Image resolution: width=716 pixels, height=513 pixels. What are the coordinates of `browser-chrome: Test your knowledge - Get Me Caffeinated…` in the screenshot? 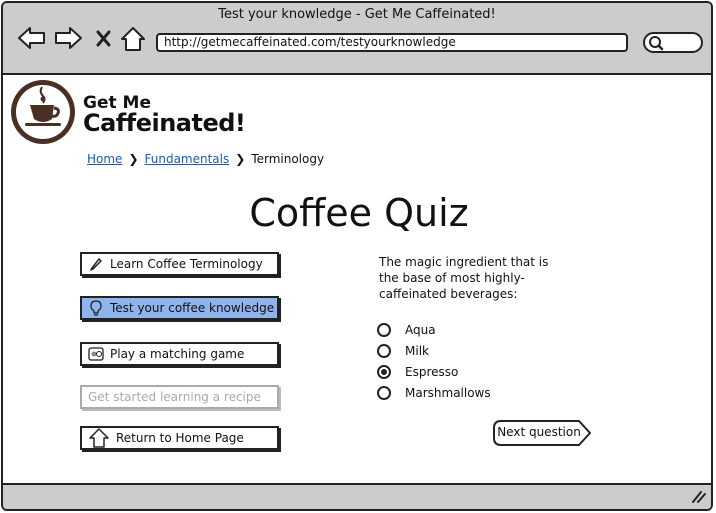 It's located at (357, 39).